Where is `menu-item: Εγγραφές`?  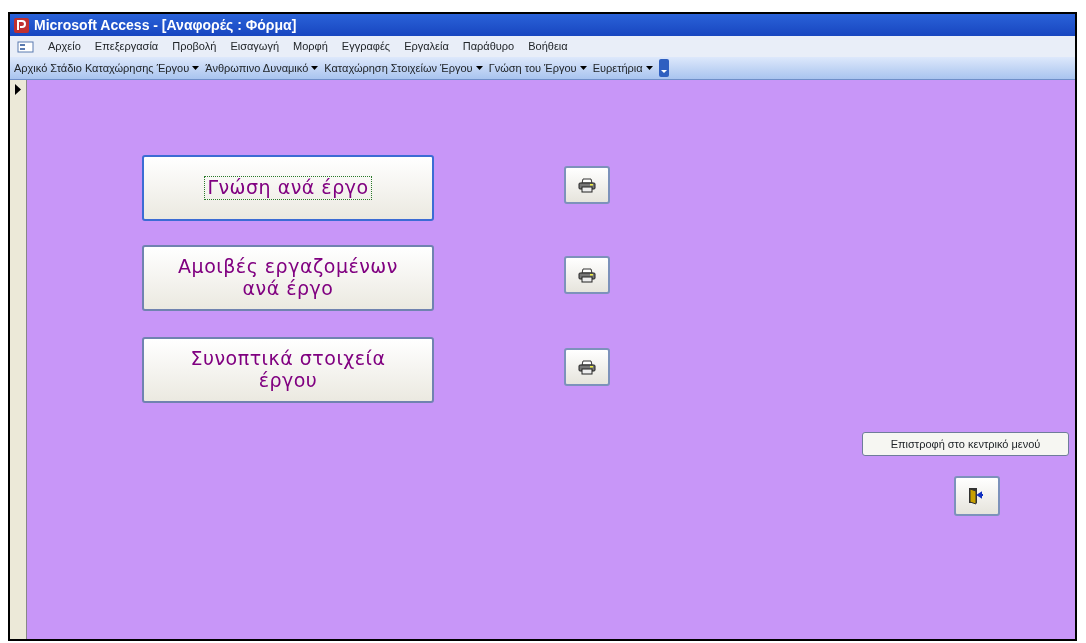
menu-item: Εγγραφές is located at coordinates (366, 46).